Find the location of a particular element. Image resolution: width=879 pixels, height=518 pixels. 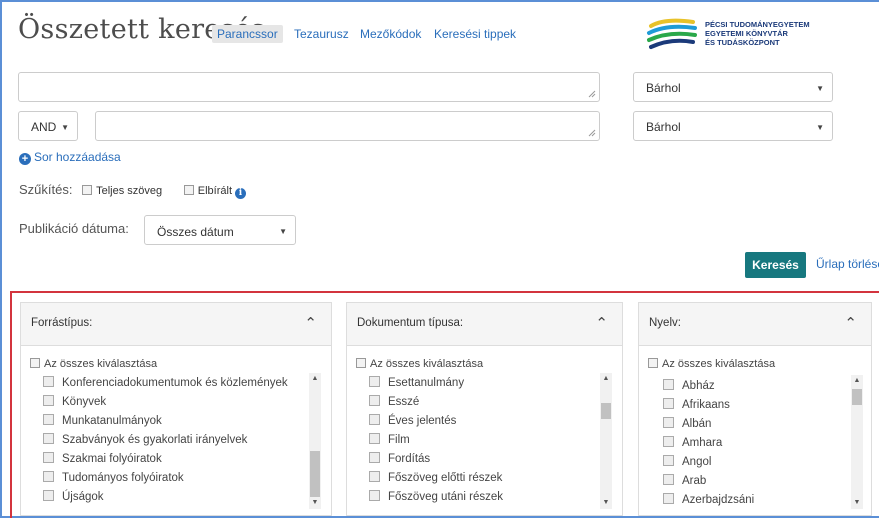

reset-form-link: Űrlap törlése is located at coordinates (847, 264).